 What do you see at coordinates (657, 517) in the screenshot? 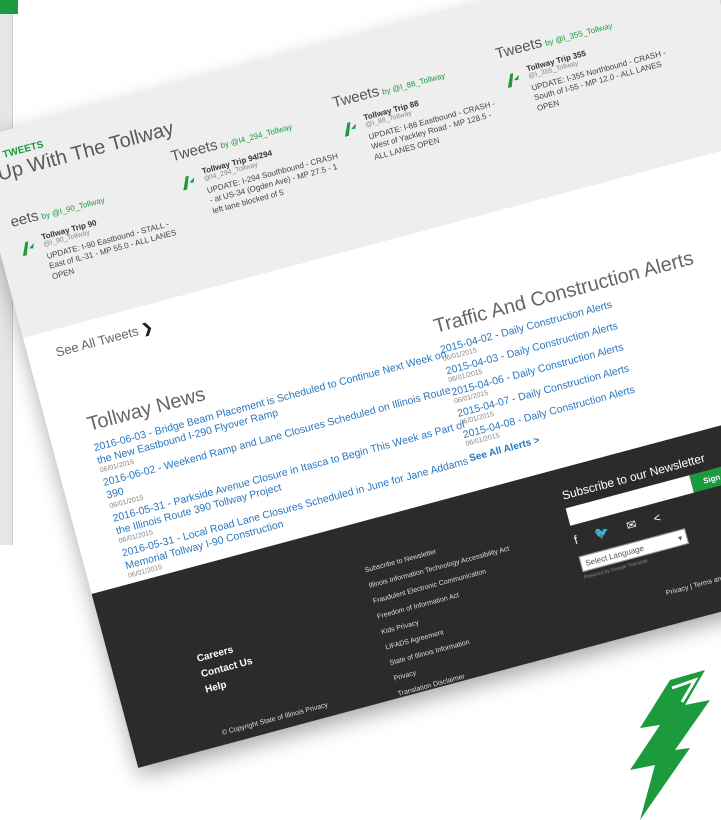
I see `share-icon: <` at bounding box center [657, 517].